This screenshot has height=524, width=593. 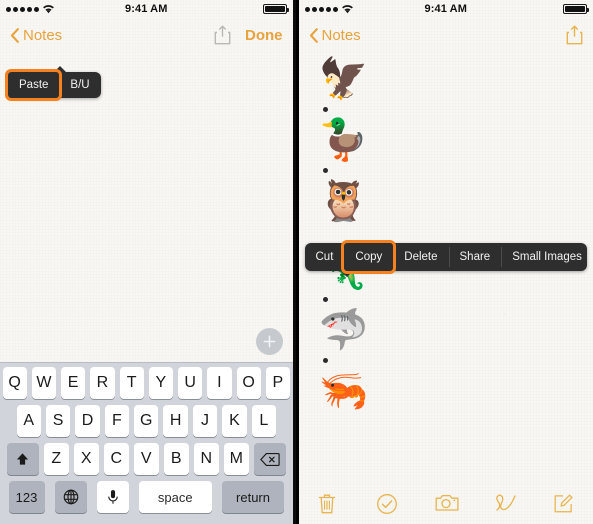 What do you see at coordinates (446, 330) in the screenshot?
I see `list-item: 🦈` at bounding box center [446, 330].